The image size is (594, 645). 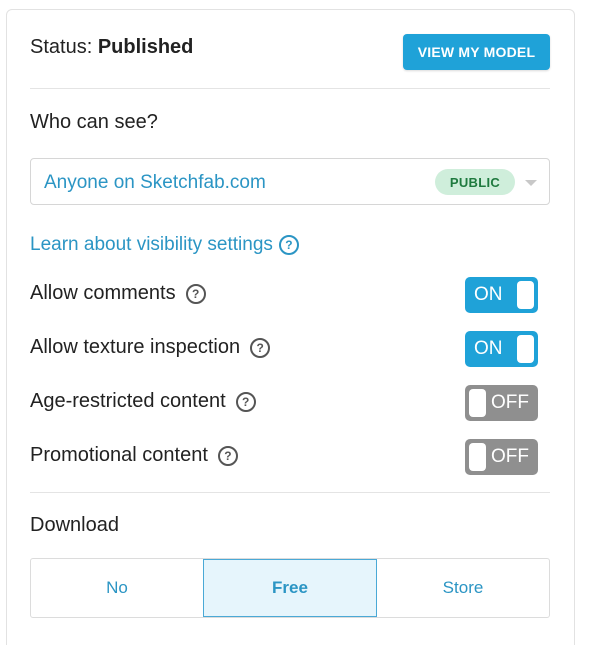 I want to click on visibility-selected-value: Anyone on Sketchfab.com, so click(x=155, y=182).